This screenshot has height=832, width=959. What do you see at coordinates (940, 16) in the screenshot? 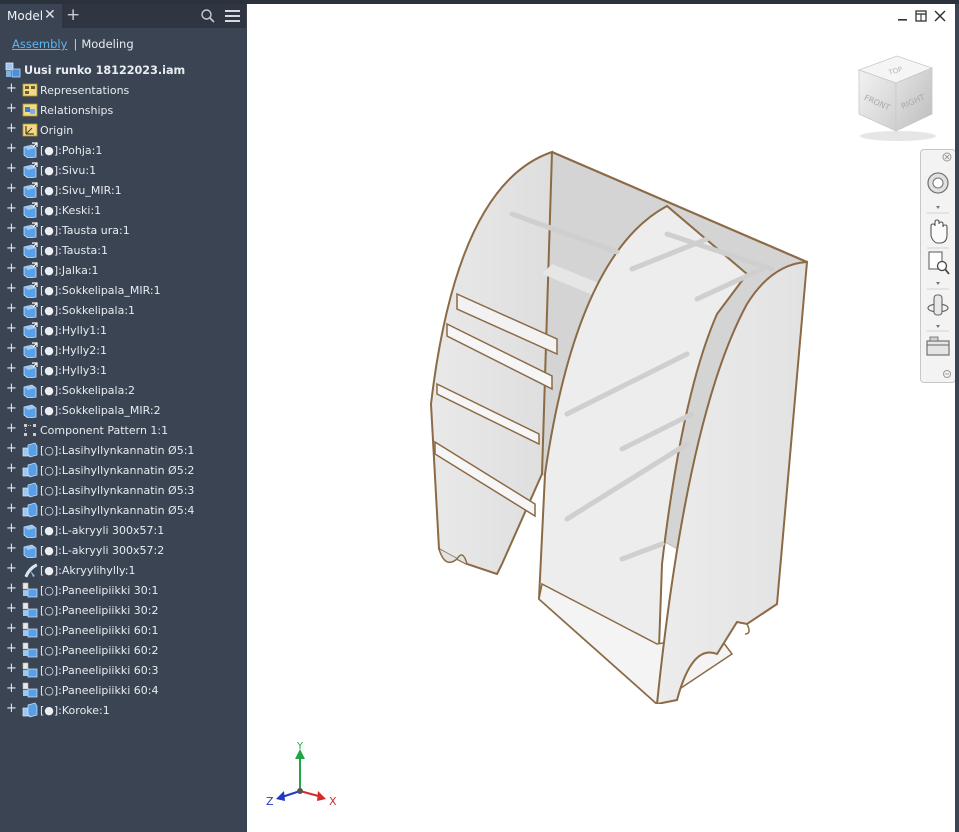
I see `close-window-icon` at bounding box center [940, 16].